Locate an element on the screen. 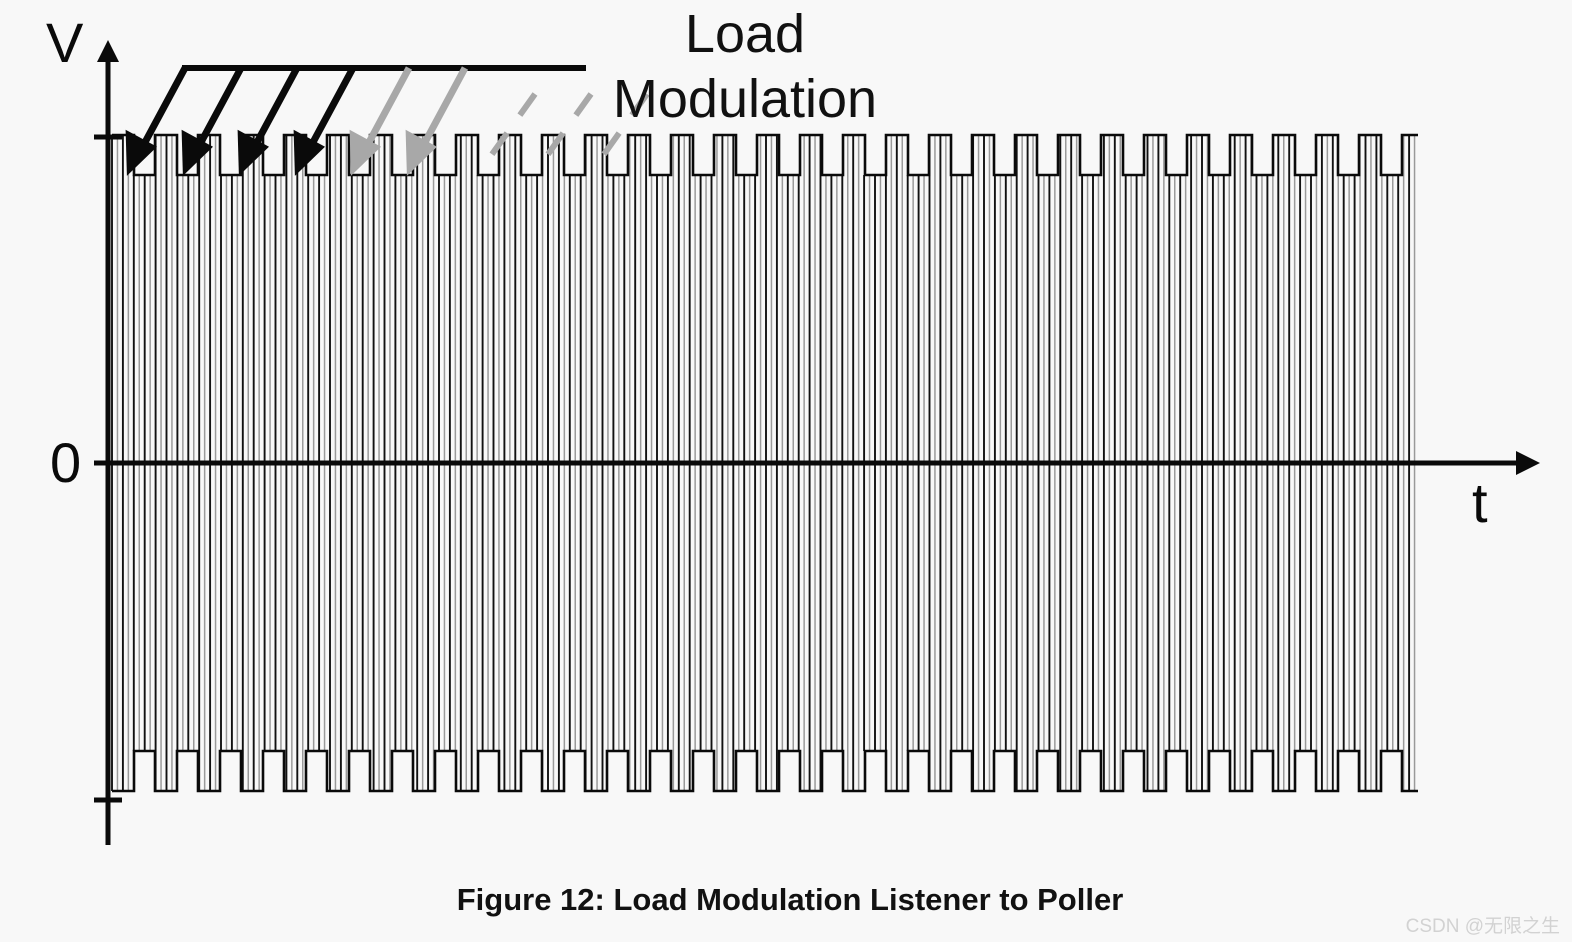 Image resolution: width=1572 pixels, height=942 pixels. y-axis-label: V is located at coordinates (65, 42).